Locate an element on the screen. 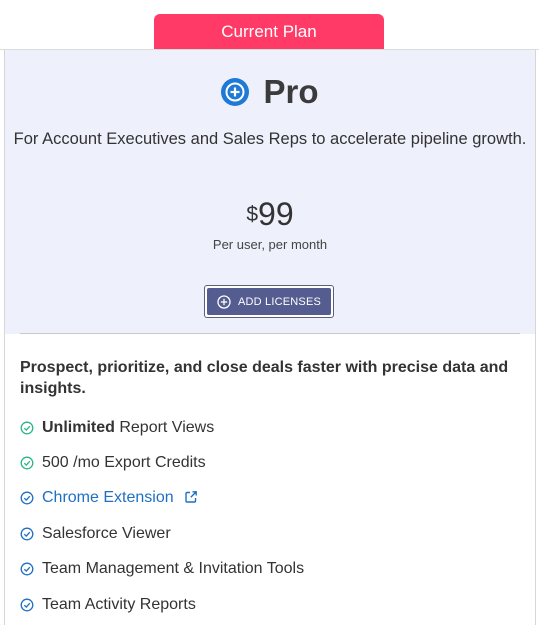  add-licenses-button-frame: ADD LICENSES is located at coordinates (269, 301).